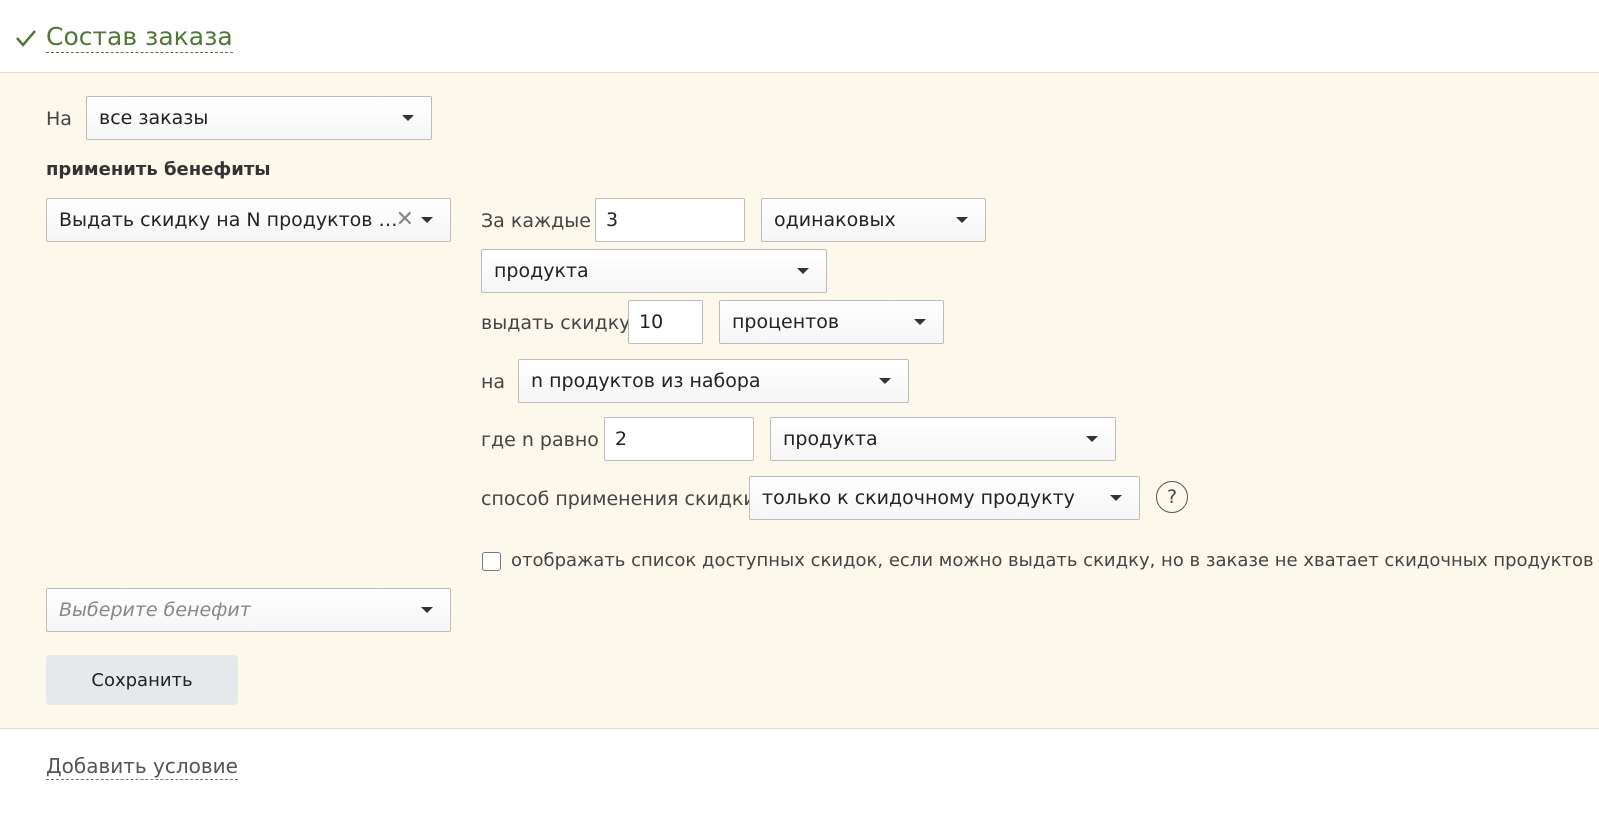  What do you see at coordinates (142, 680) in the screenshot?
I see `save-button: Сохранить` at bounding box center [142, 680].